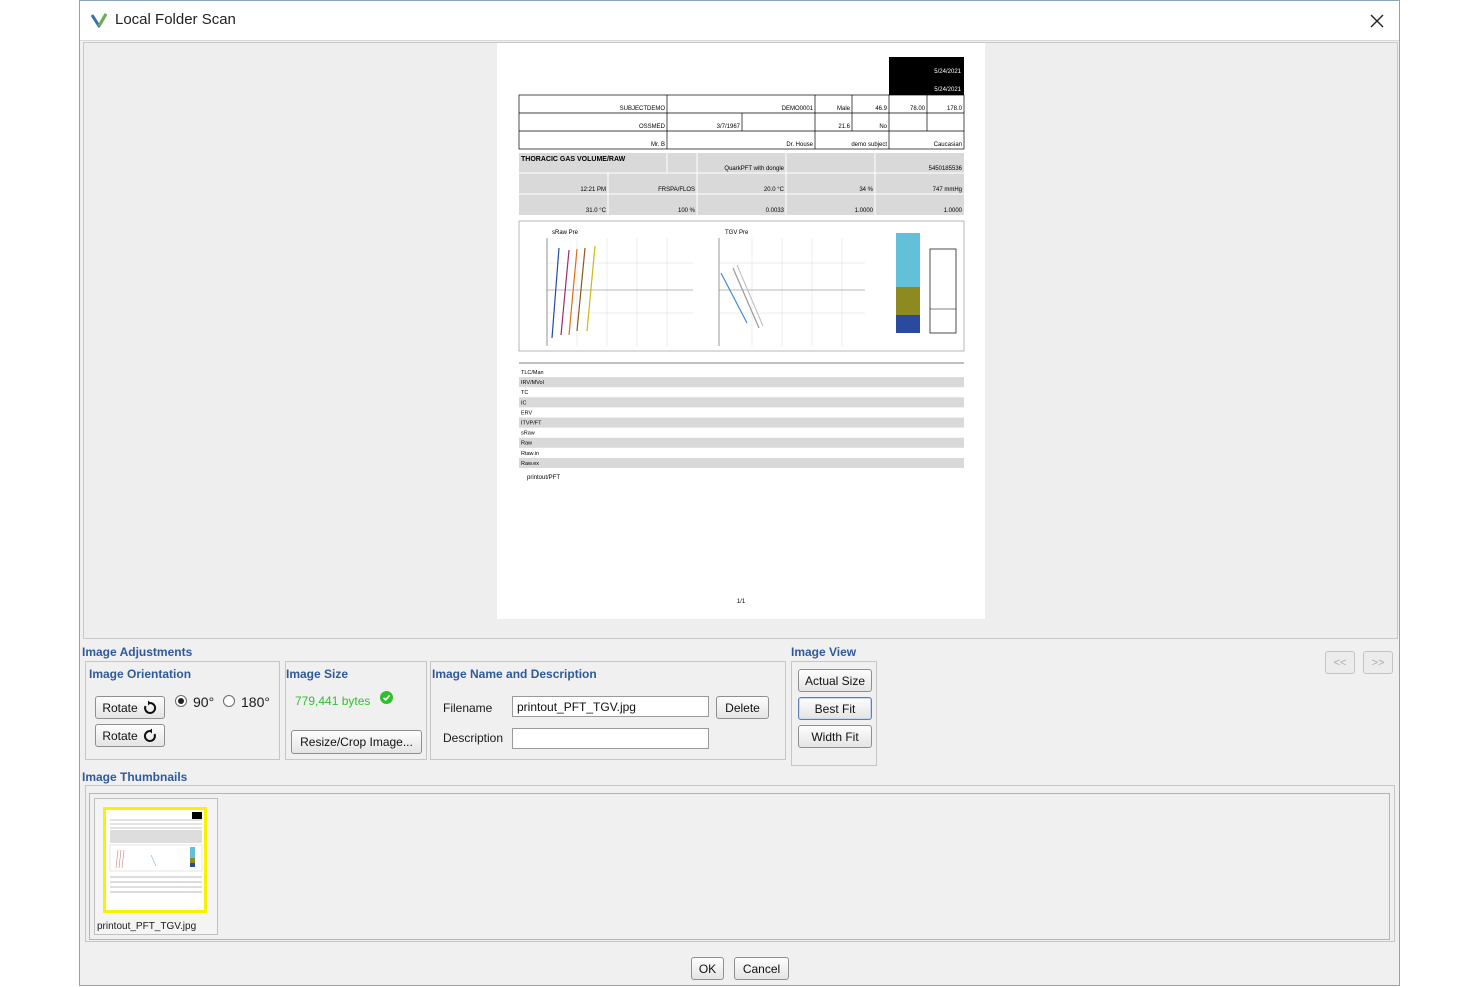  Describe the element at coordinates (120, 735) in the screenshot. I see `rotate-ccw-label: Rotate` at that location.